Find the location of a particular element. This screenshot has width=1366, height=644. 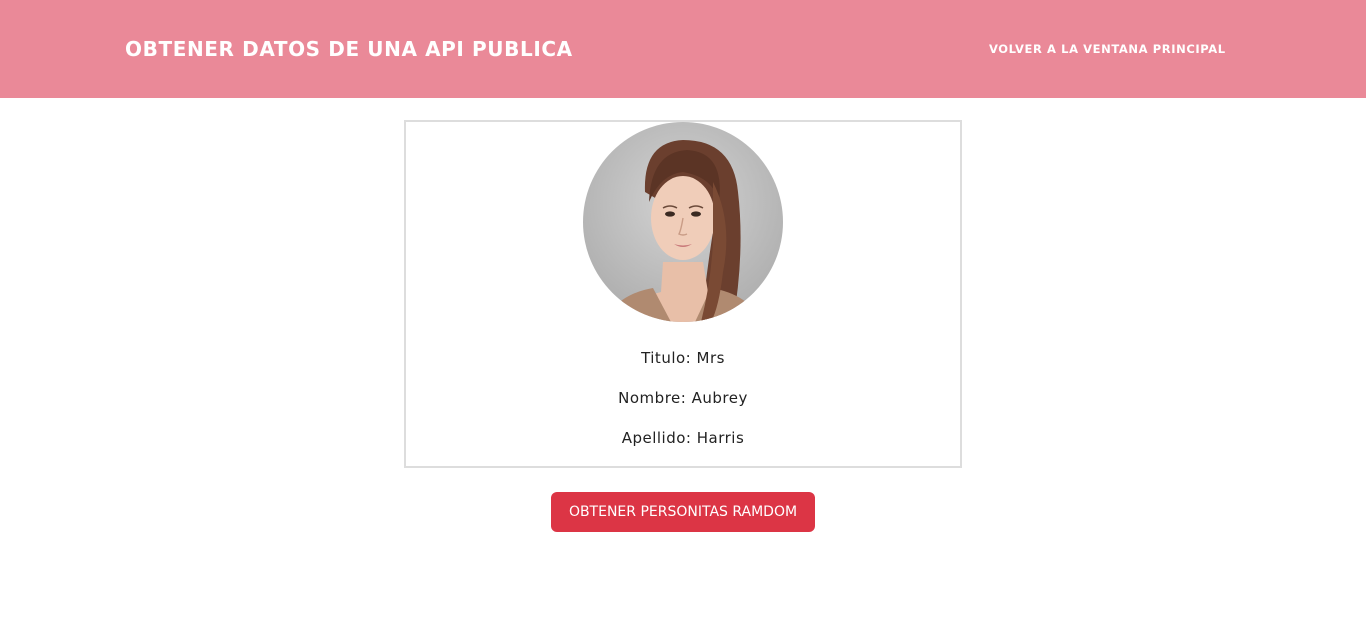

nombre-field: Nombre: Aubrey is located at coordinates (683, 398).